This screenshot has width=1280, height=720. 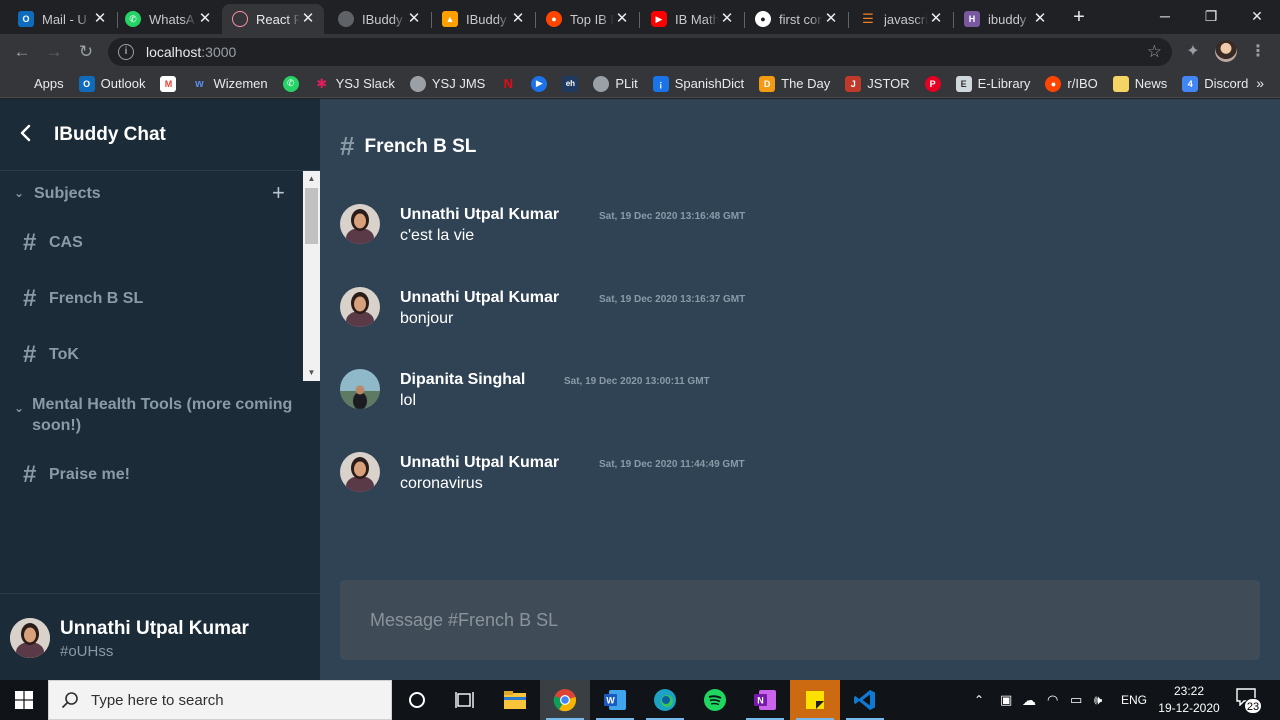 I want to click on profile-avatar, so click(x=1226, y=51).